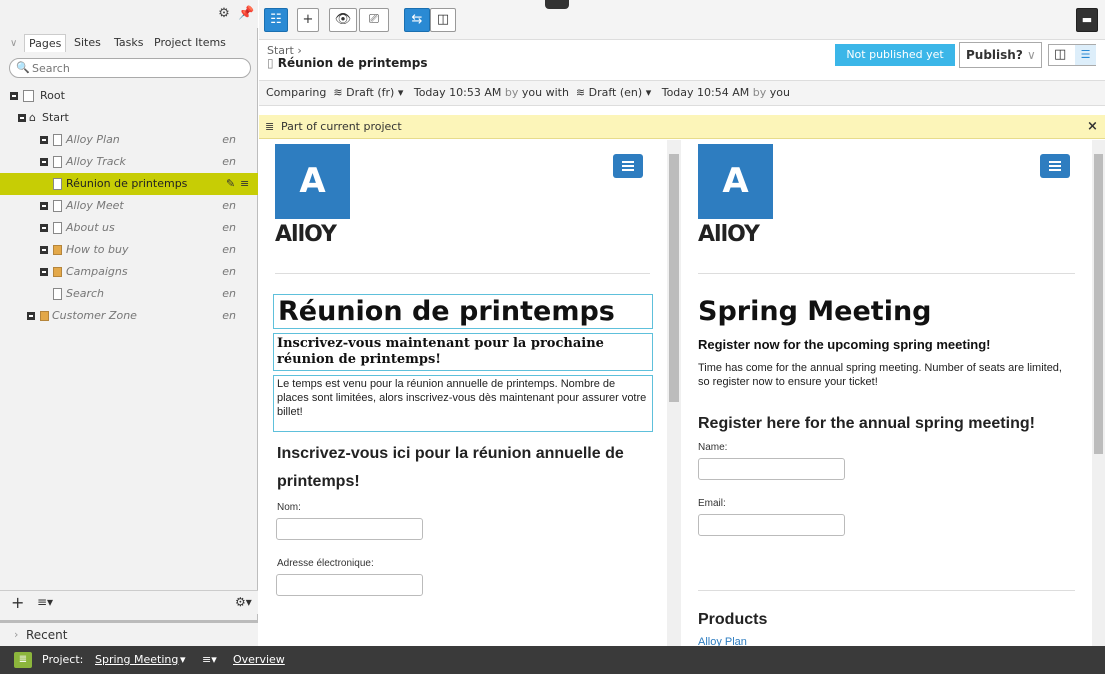 The width and height of the screenshot is (1105, 674). What do you see at coordinates (32, 117) in the screenshot?
I see `home-icon: ⌂` at bounding box center [32, 117].